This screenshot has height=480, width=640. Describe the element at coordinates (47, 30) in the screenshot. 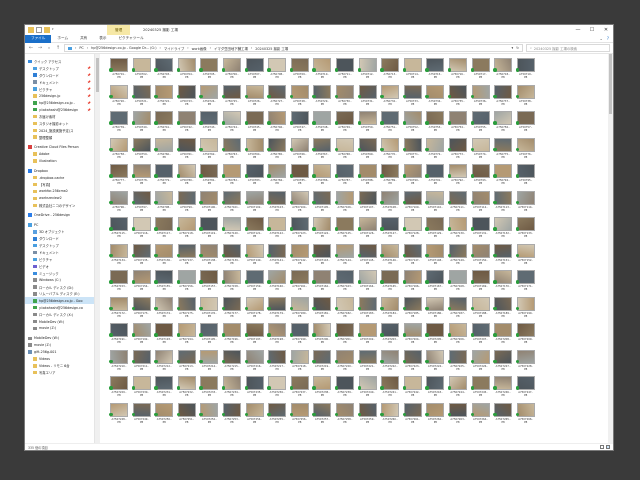

I see `new-folder-icon` at that location.